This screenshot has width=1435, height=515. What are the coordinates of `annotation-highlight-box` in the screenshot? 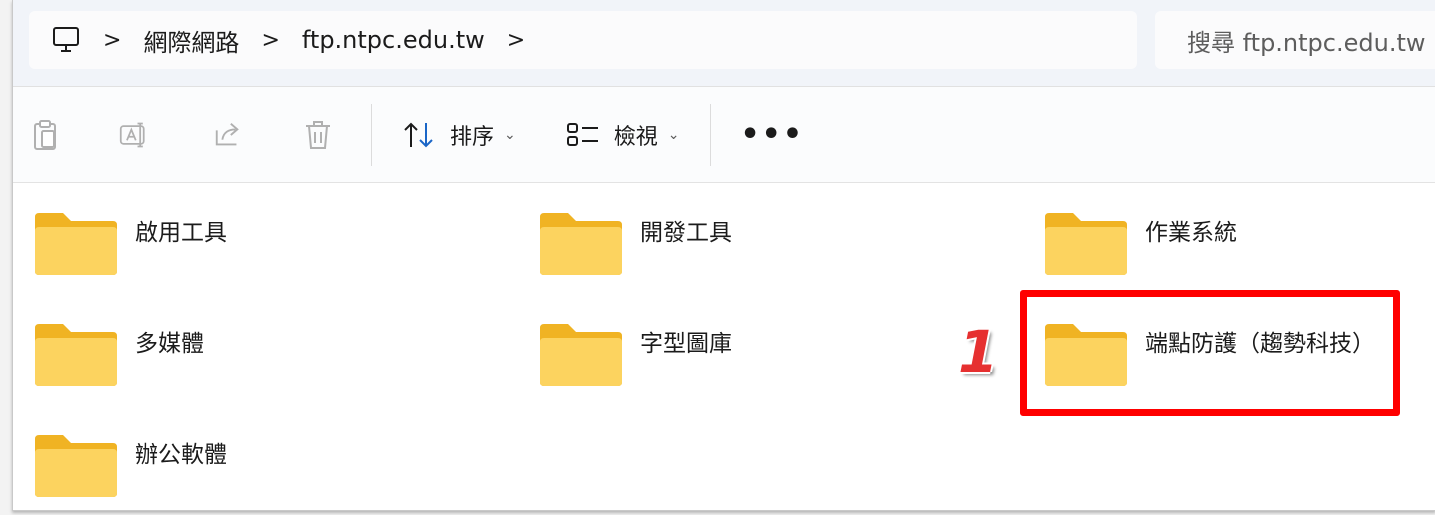 It's located at (1210, 353).